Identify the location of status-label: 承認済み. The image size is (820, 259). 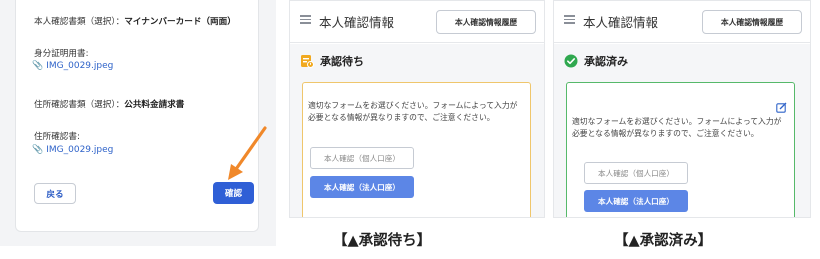
(606, 61).